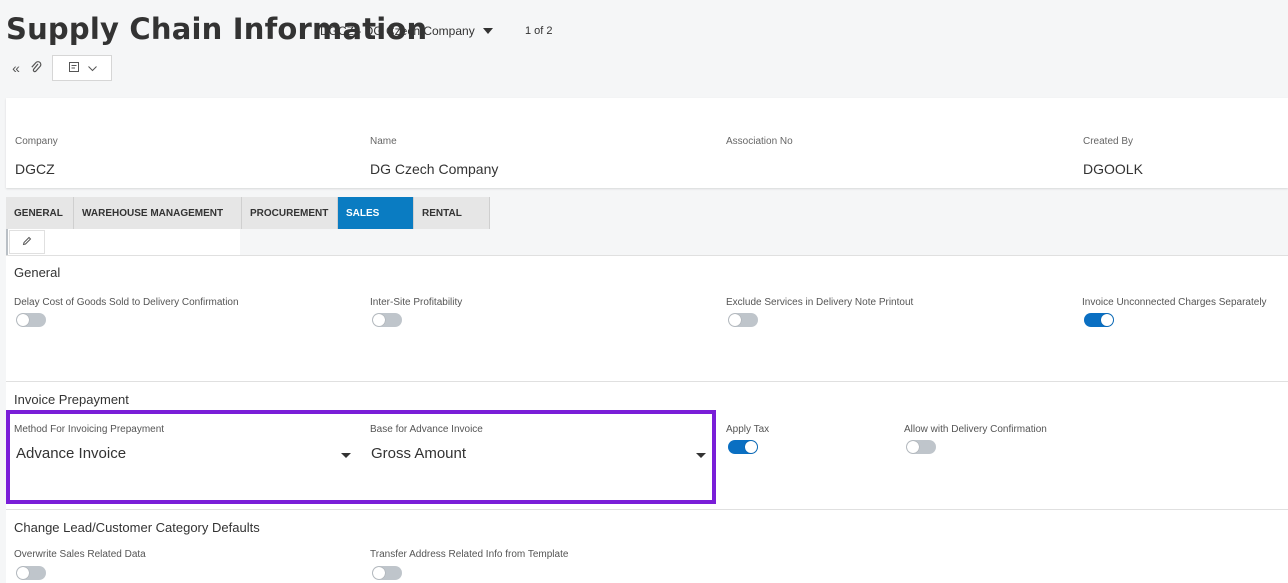 The width and height of the screenshot is (1288, 583). Describe the element at coordinates (434, 169) in the screenshot. I see `name-value: DG Czech Company` at that location.